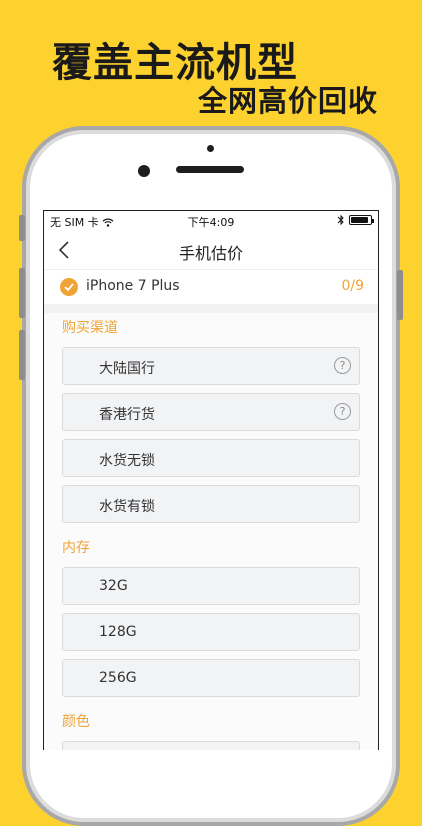 The width and height of the screenshot is (422, 826). What do you see at coordinates (340, 220) in the screenshot?
I see `bluetooth-icon` at bounding box center [340, 220].